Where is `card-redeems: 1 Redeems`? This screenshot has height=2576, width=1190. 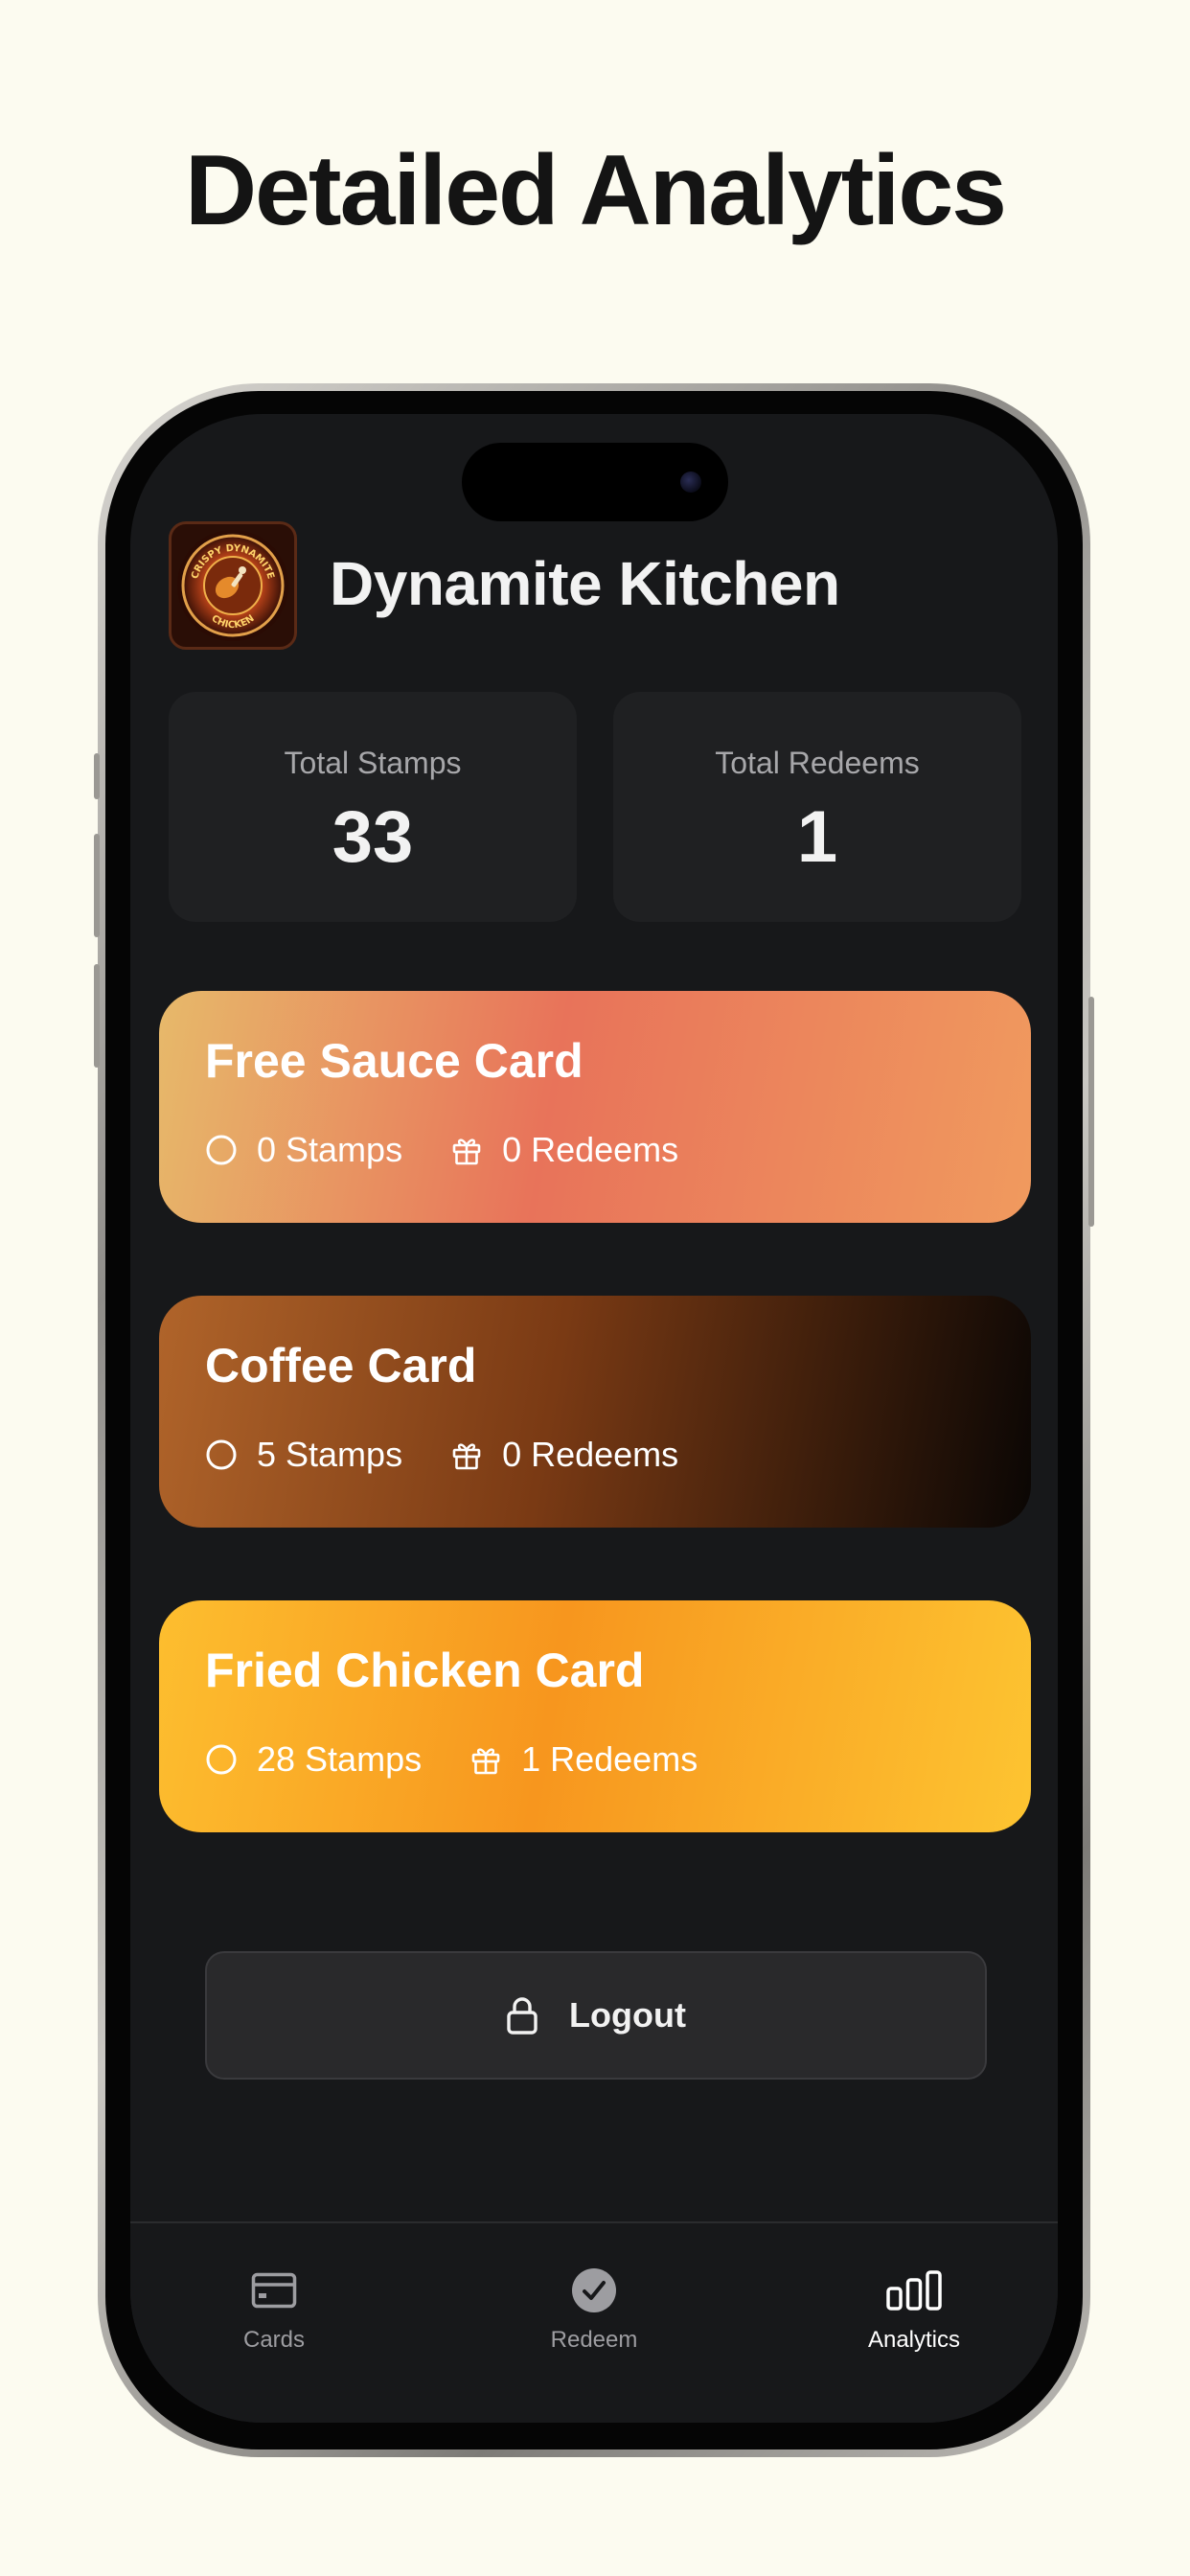
card-redeems: 1 Redeems is located at coordinates (584, 1759).